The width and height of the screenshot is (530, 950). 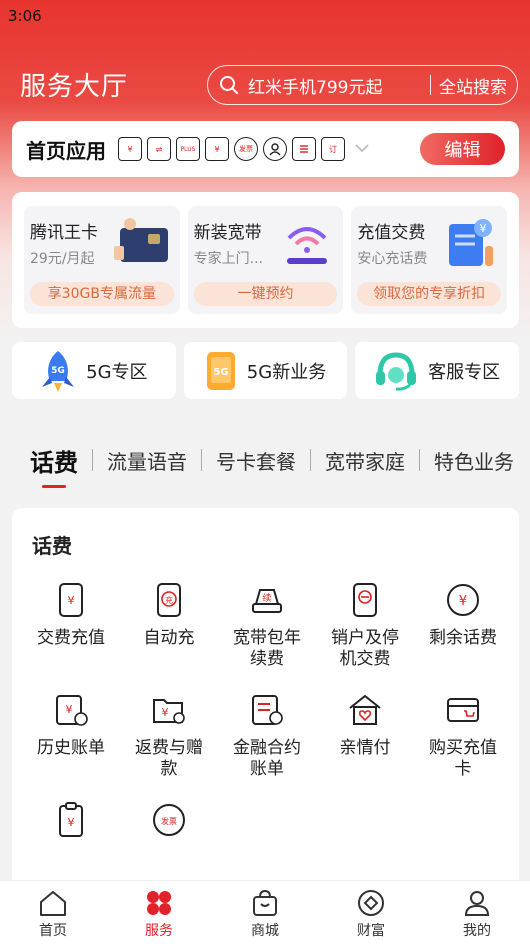 I want to click on promo-broadband: 新装宽带 专家上门... 一键预约, so click(x=265, y=260).